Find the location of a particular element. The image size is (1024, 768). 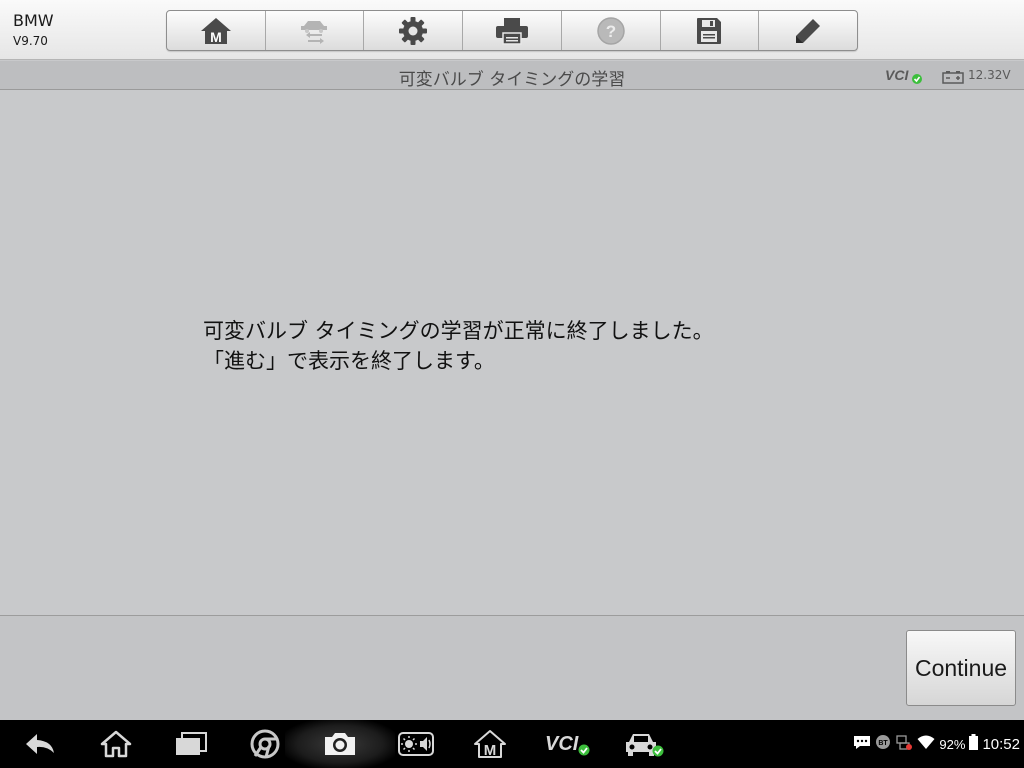

pencil-icon is located at coordinates (808, 31).